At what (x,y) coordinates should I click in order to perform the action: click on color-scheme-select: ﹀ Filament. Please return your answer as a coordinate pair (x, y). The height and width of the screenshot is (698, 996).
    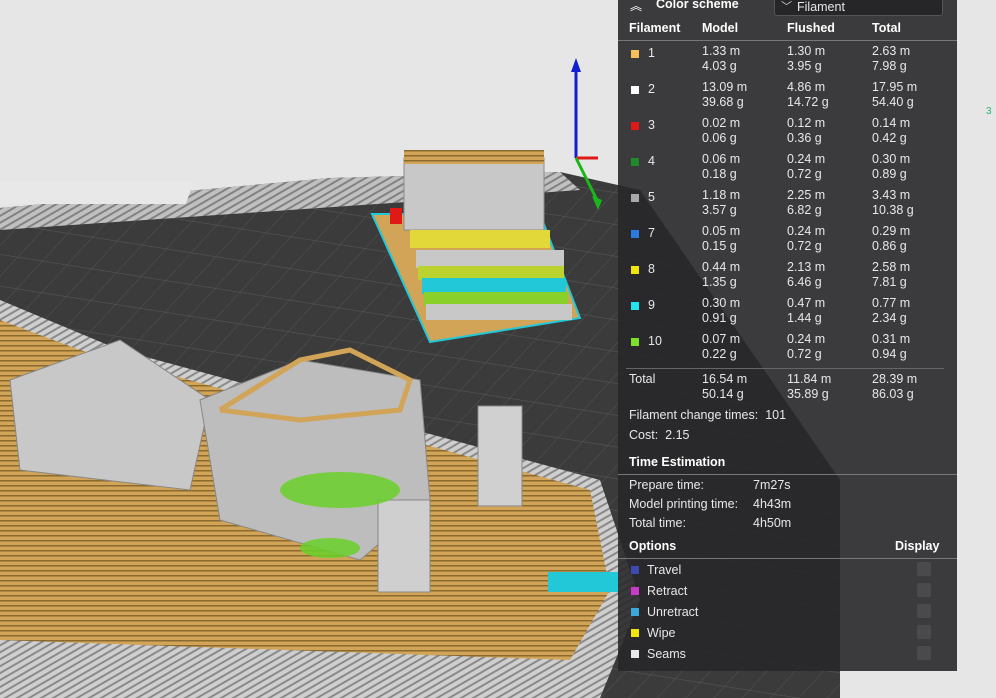
    Looking at the image, I should click on (858, 8).